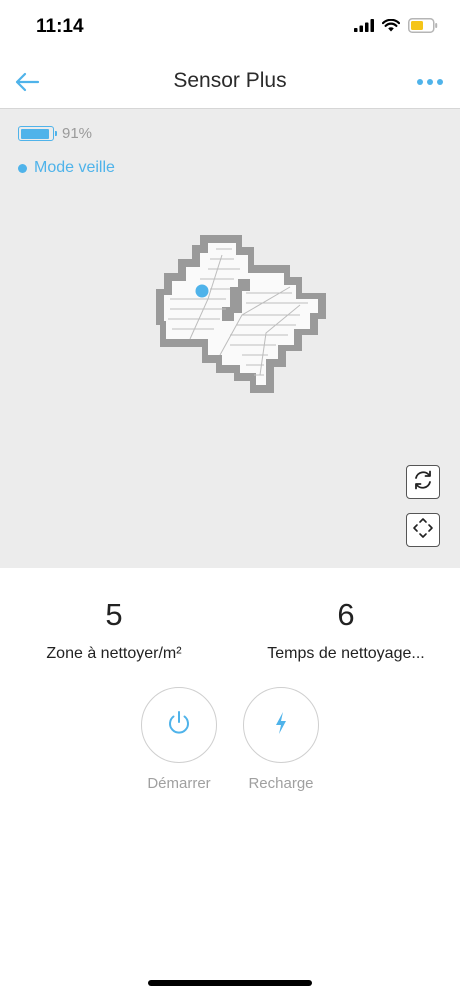  I want to click on recharge-action: Recharge, so click(281, 739).